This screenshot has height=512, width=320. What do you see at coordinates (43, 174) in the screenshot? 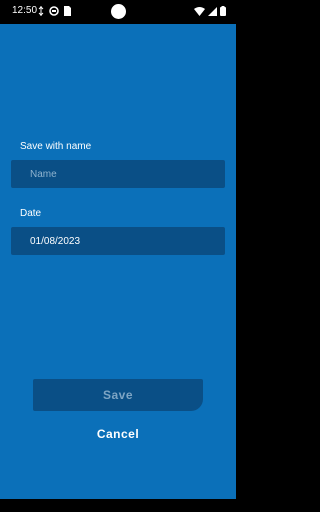
I see `name-placeholder: Name` at bounding box center [43, 174].